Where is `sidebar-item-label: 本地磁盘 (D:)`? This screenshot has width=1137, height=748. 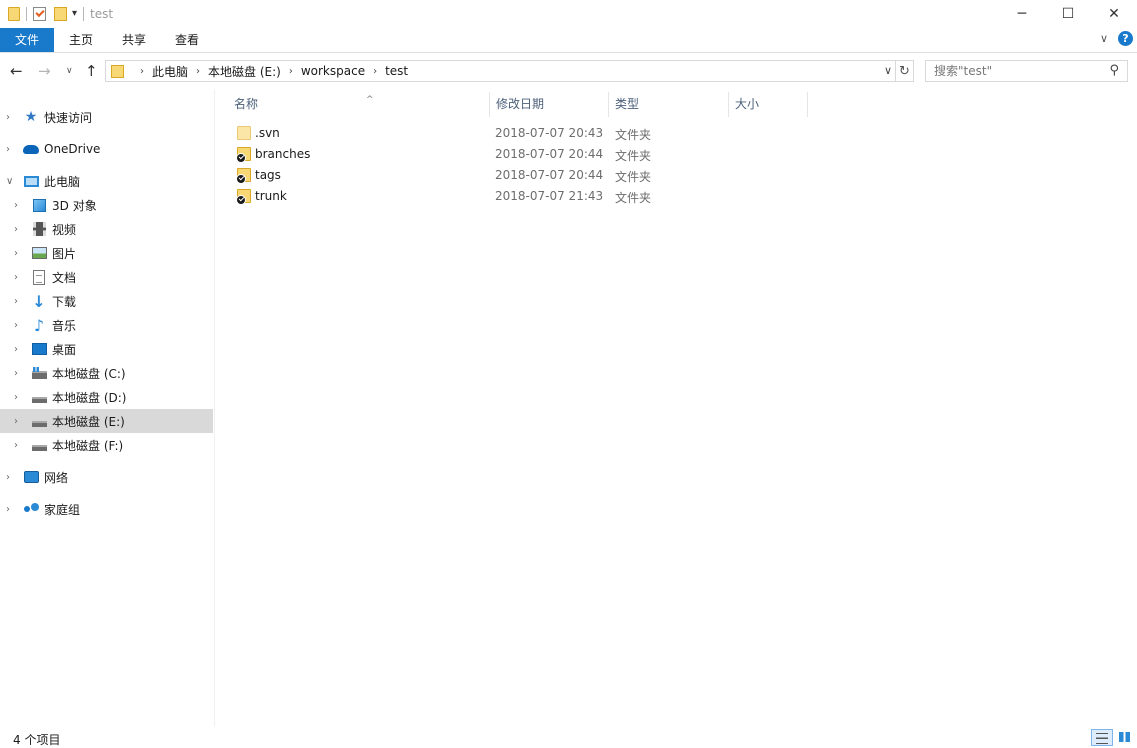 sidebar-item-label: 本地磁盘 (D:) is located at coordinates (89, 397).